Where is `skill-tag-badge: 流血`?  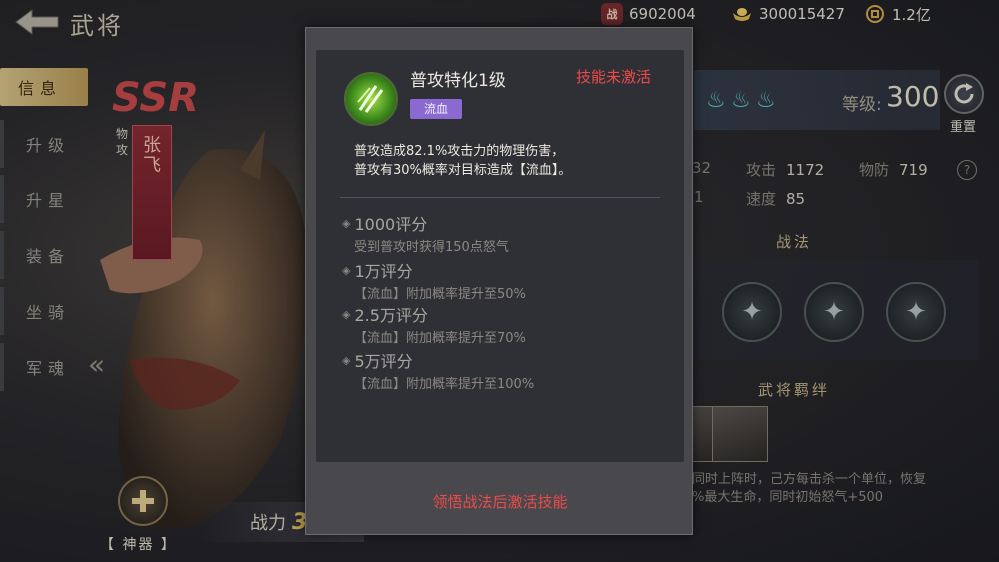
skill-tag-badge: 流血 is located at coordinates (436, 109).